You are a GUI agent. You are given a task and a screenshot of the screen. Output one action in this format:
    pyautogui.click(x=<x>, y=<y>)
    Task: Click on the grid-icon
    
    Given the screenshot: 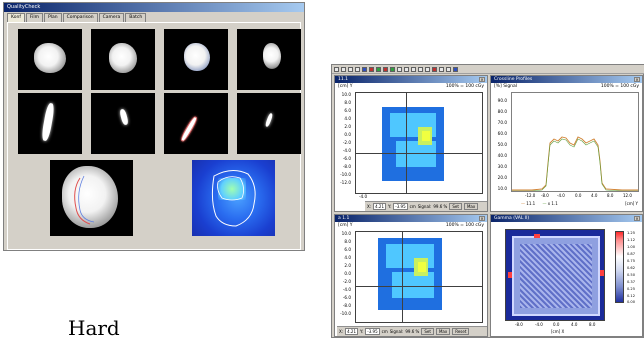 What is the action you would take?
    pyautogui.click(x=399, y=69)
    